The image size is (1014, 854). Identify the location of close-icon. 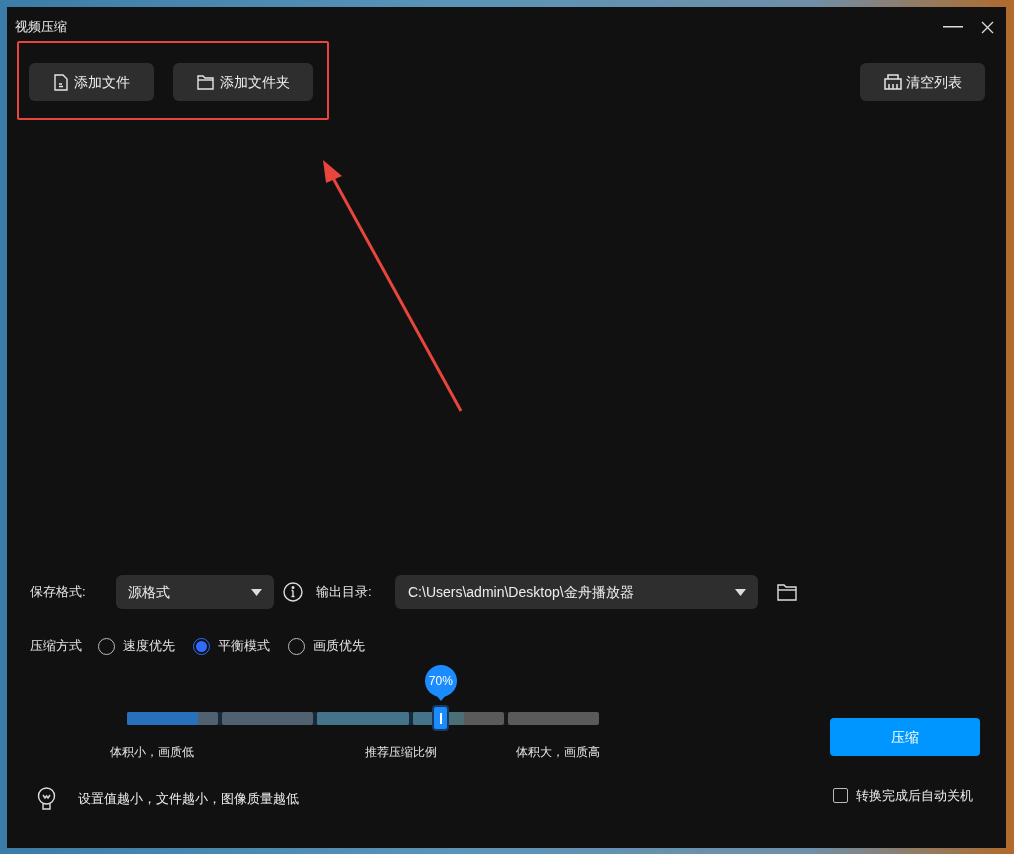
(987, 27).